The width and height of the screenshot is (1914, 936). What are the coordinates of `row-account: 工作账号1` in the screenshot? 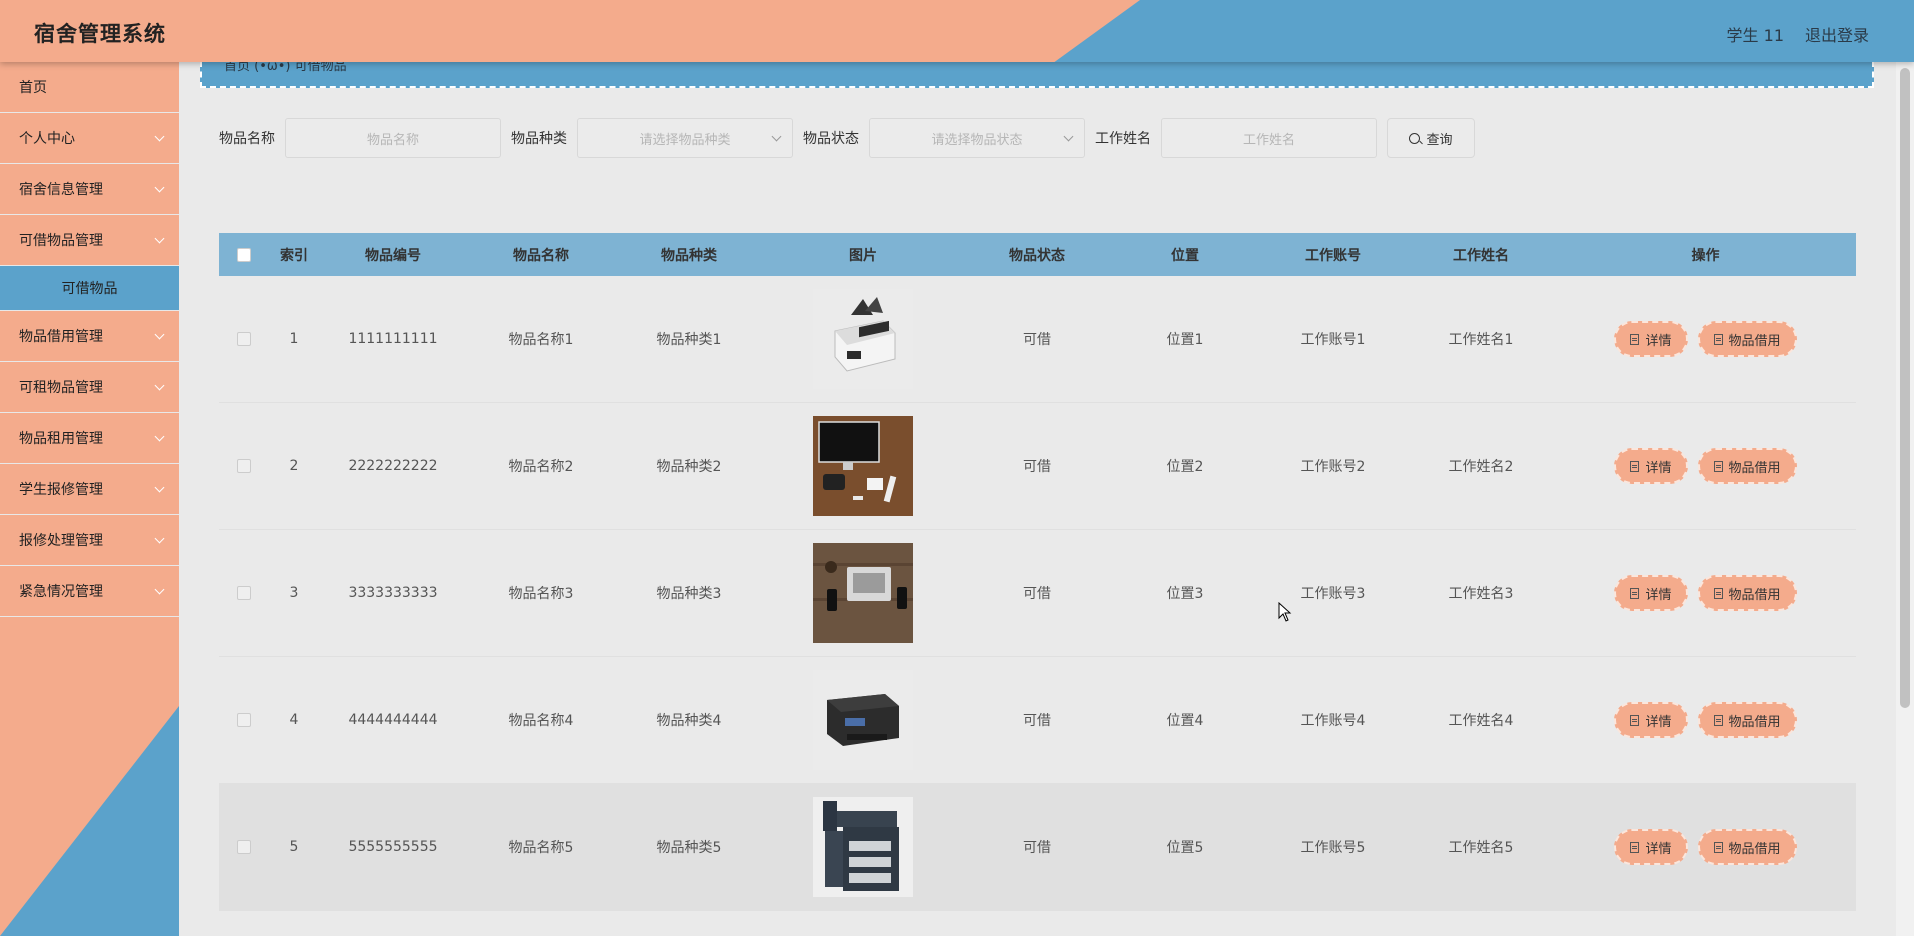 It's located at (1333, 340).